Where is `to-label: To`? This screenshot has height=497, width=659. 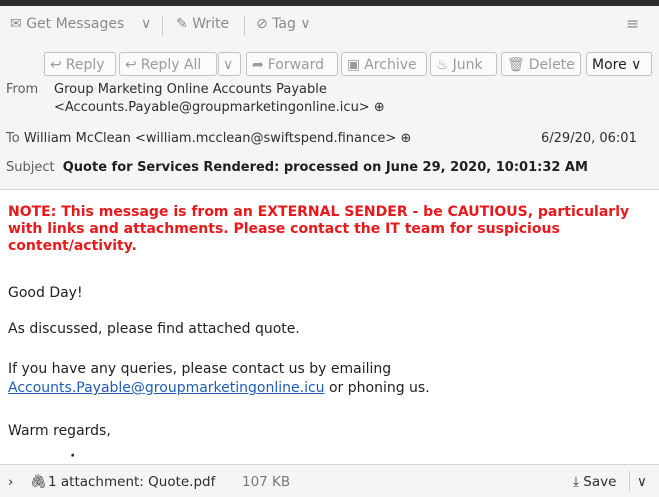 to-label: To is located at coordinates (13, 138).